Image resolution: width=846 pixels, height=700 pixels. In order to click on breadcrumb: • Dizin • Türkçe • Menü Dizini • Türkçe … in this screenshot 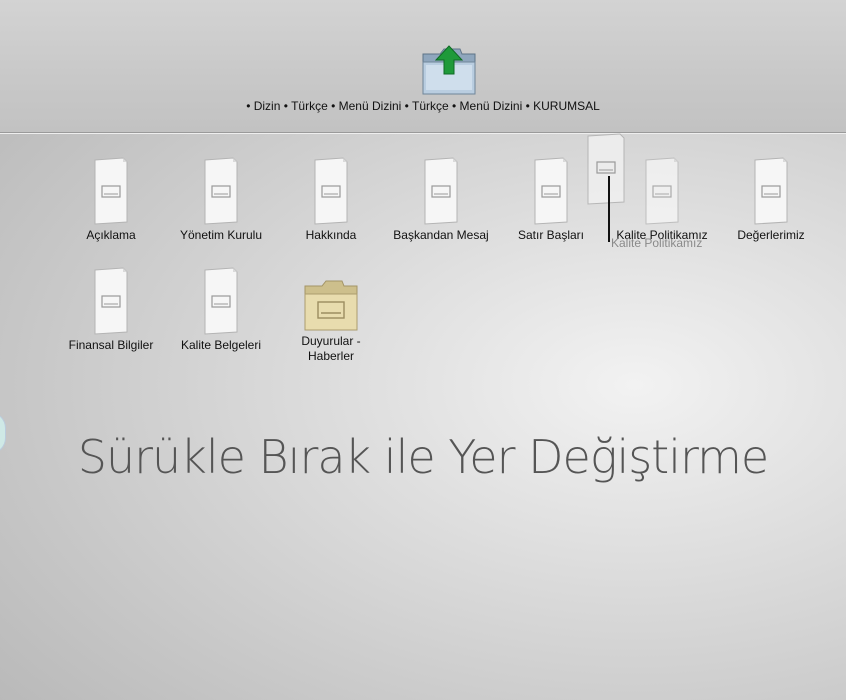, I will do `click(423, 106)`.